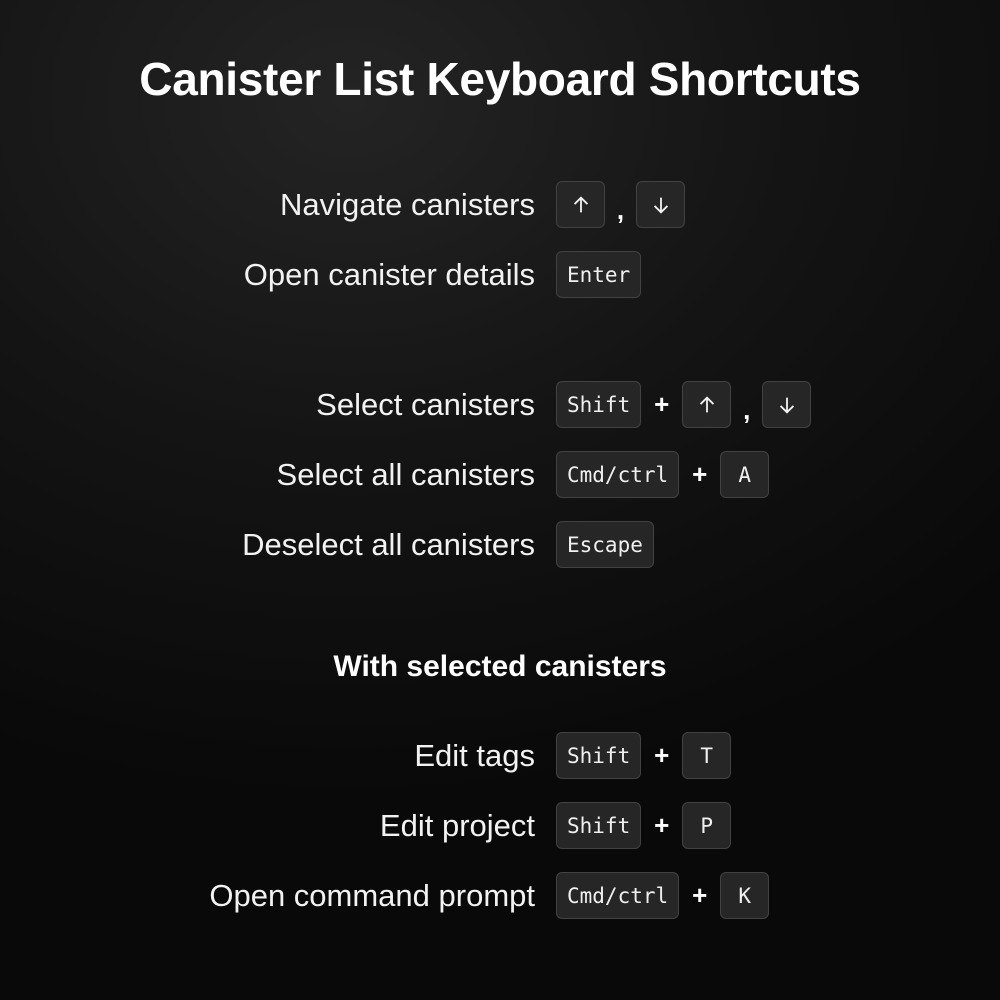 The height and width of the screenshot is (1000, 1000). Describe the element at coordinates (644, 825) in the screenshot. I see `shortcut-keys: Shift + P` at that location.